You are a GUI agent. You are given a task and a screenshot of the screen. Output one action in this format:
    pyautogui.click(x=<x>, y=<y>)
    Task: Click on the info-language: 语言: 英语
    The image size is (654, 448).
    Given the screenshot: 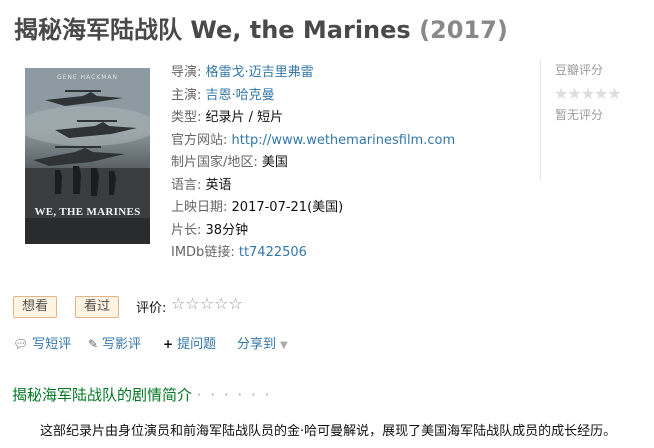 What is the action you would take?
    pyautogui.click(x=313, y=186)
    